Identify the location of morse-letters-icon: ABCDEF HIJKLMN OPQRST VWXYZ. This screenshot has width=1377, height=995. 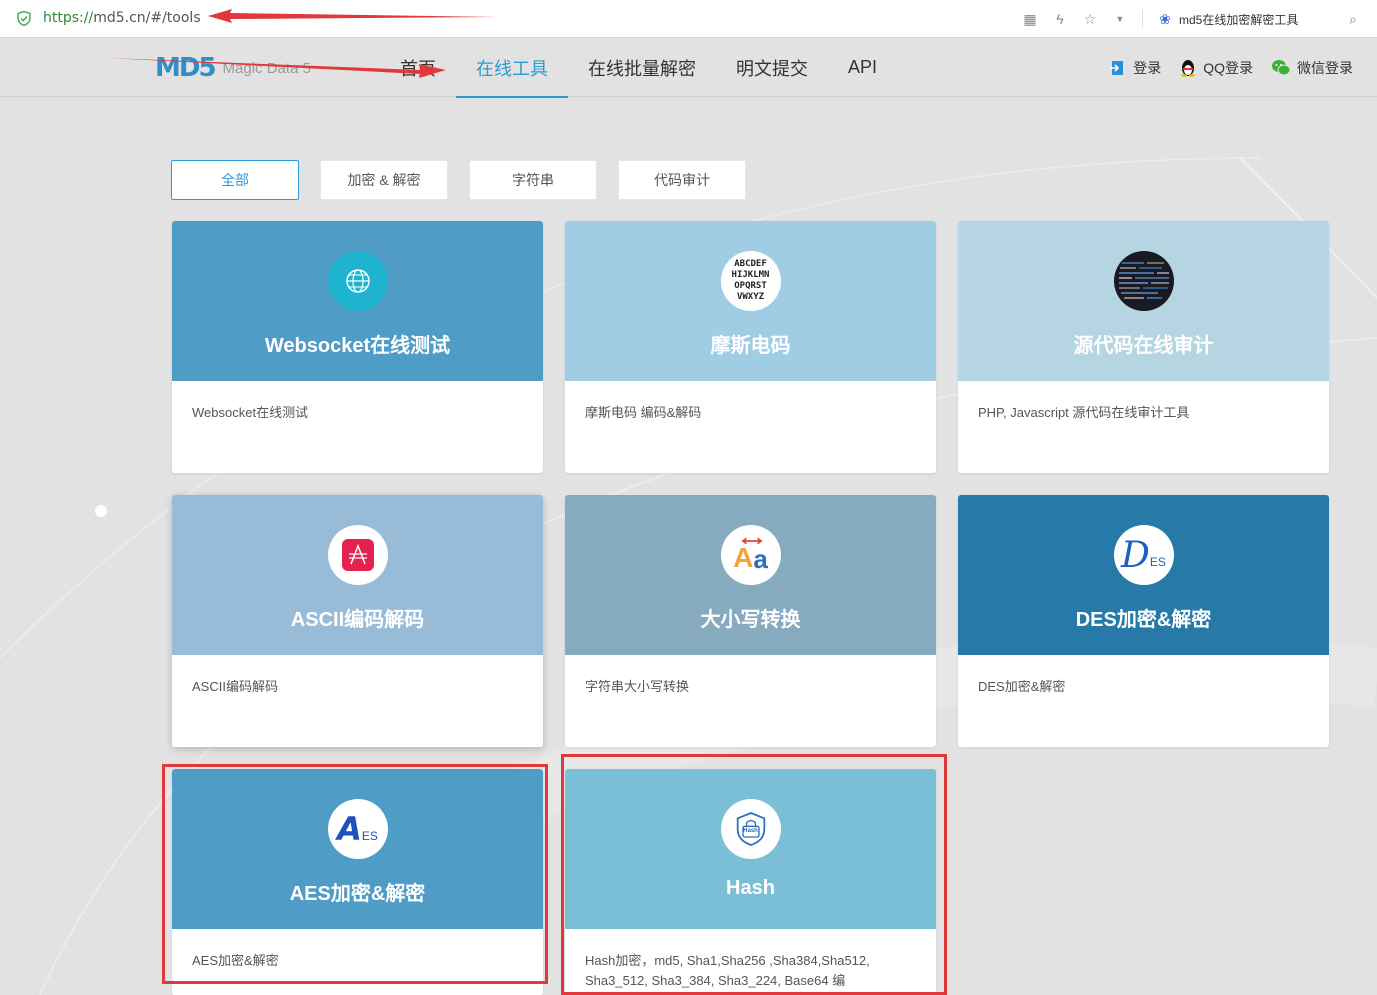
(750, 281).